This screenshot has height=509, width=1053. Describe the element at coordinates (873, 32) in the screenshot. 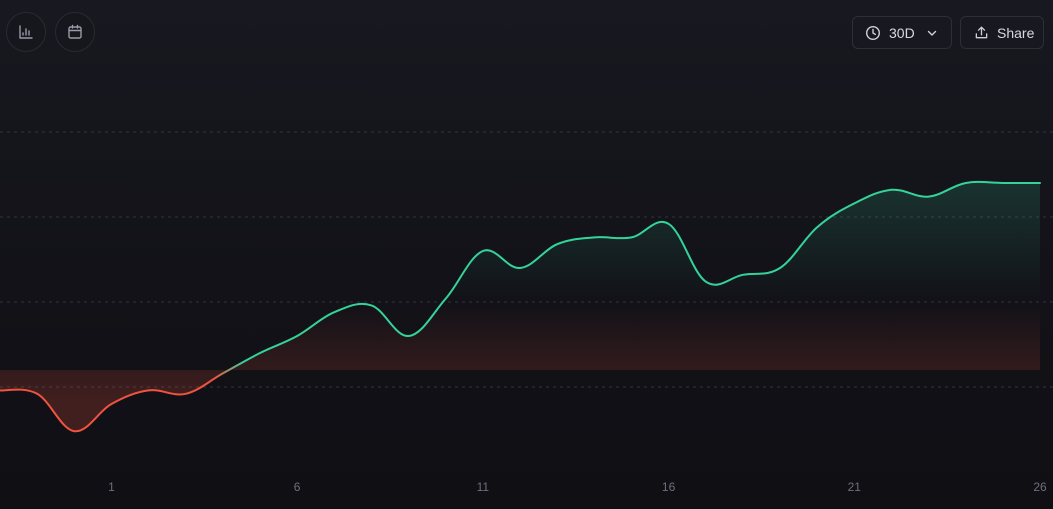

I see `clock-icon` at that location.